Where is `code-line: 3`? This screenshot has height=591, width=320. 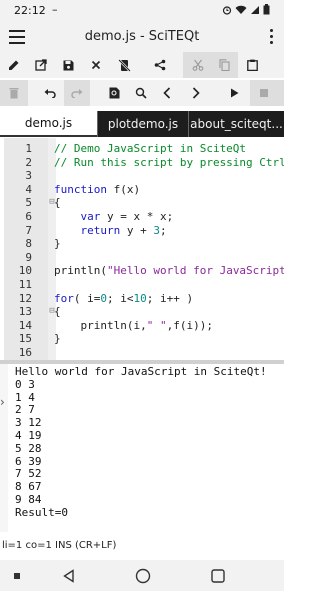 code-line: 3 is located at coordinates (144, 176).